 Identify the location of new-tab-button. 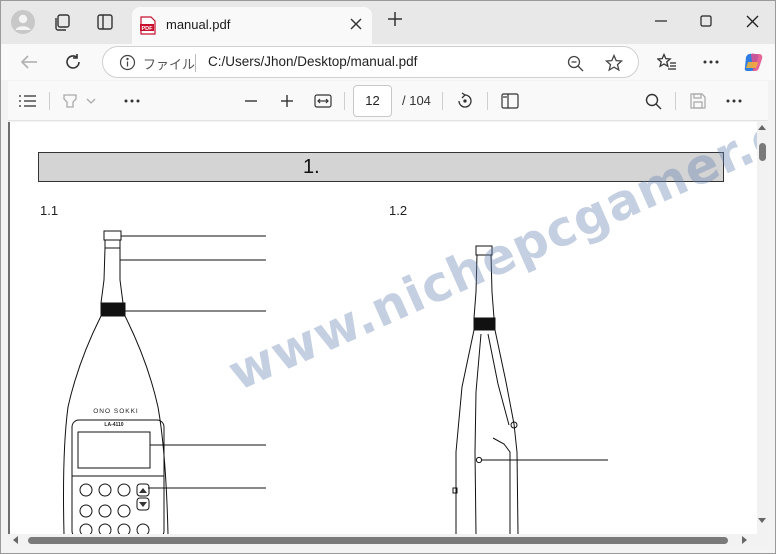
(395, 21).